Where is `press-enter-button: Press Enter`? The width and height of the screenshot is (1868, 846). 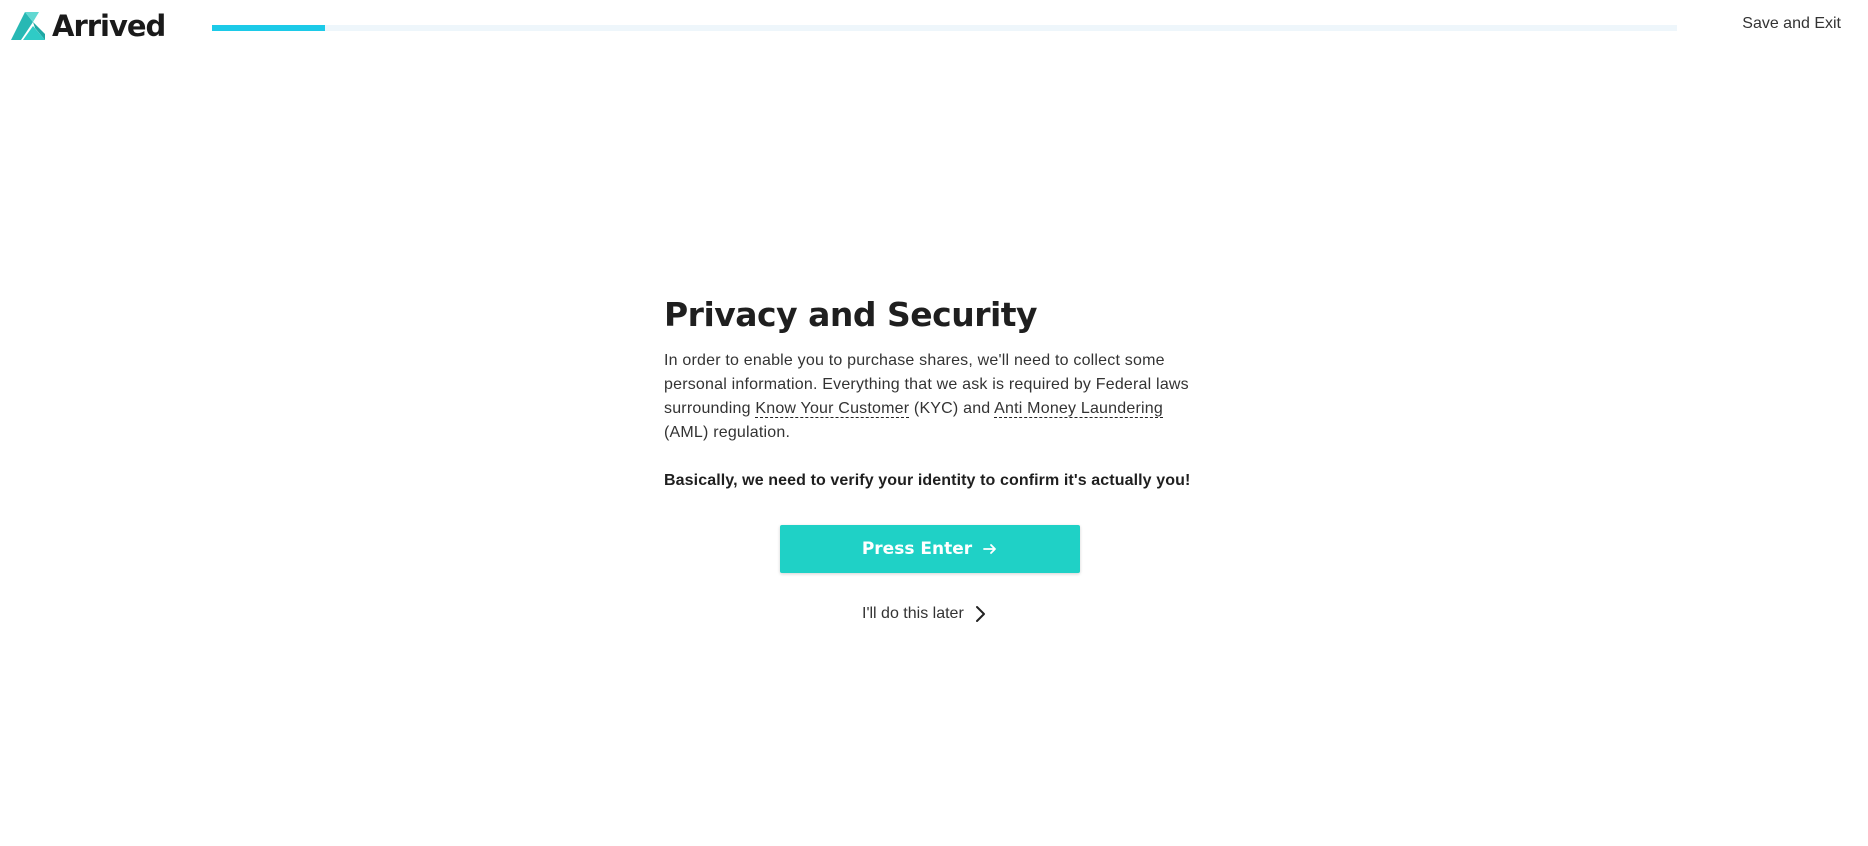
press-enter-button: Press Enter is located at coordinates (930, 549).